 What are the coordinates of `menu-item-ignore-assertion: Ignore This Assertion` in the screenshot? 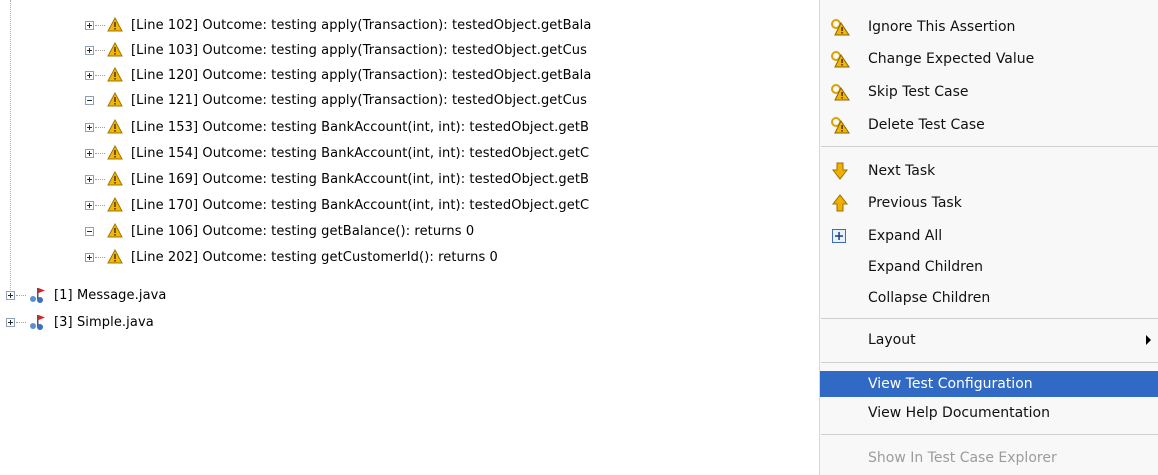 It's located at (989, 27).